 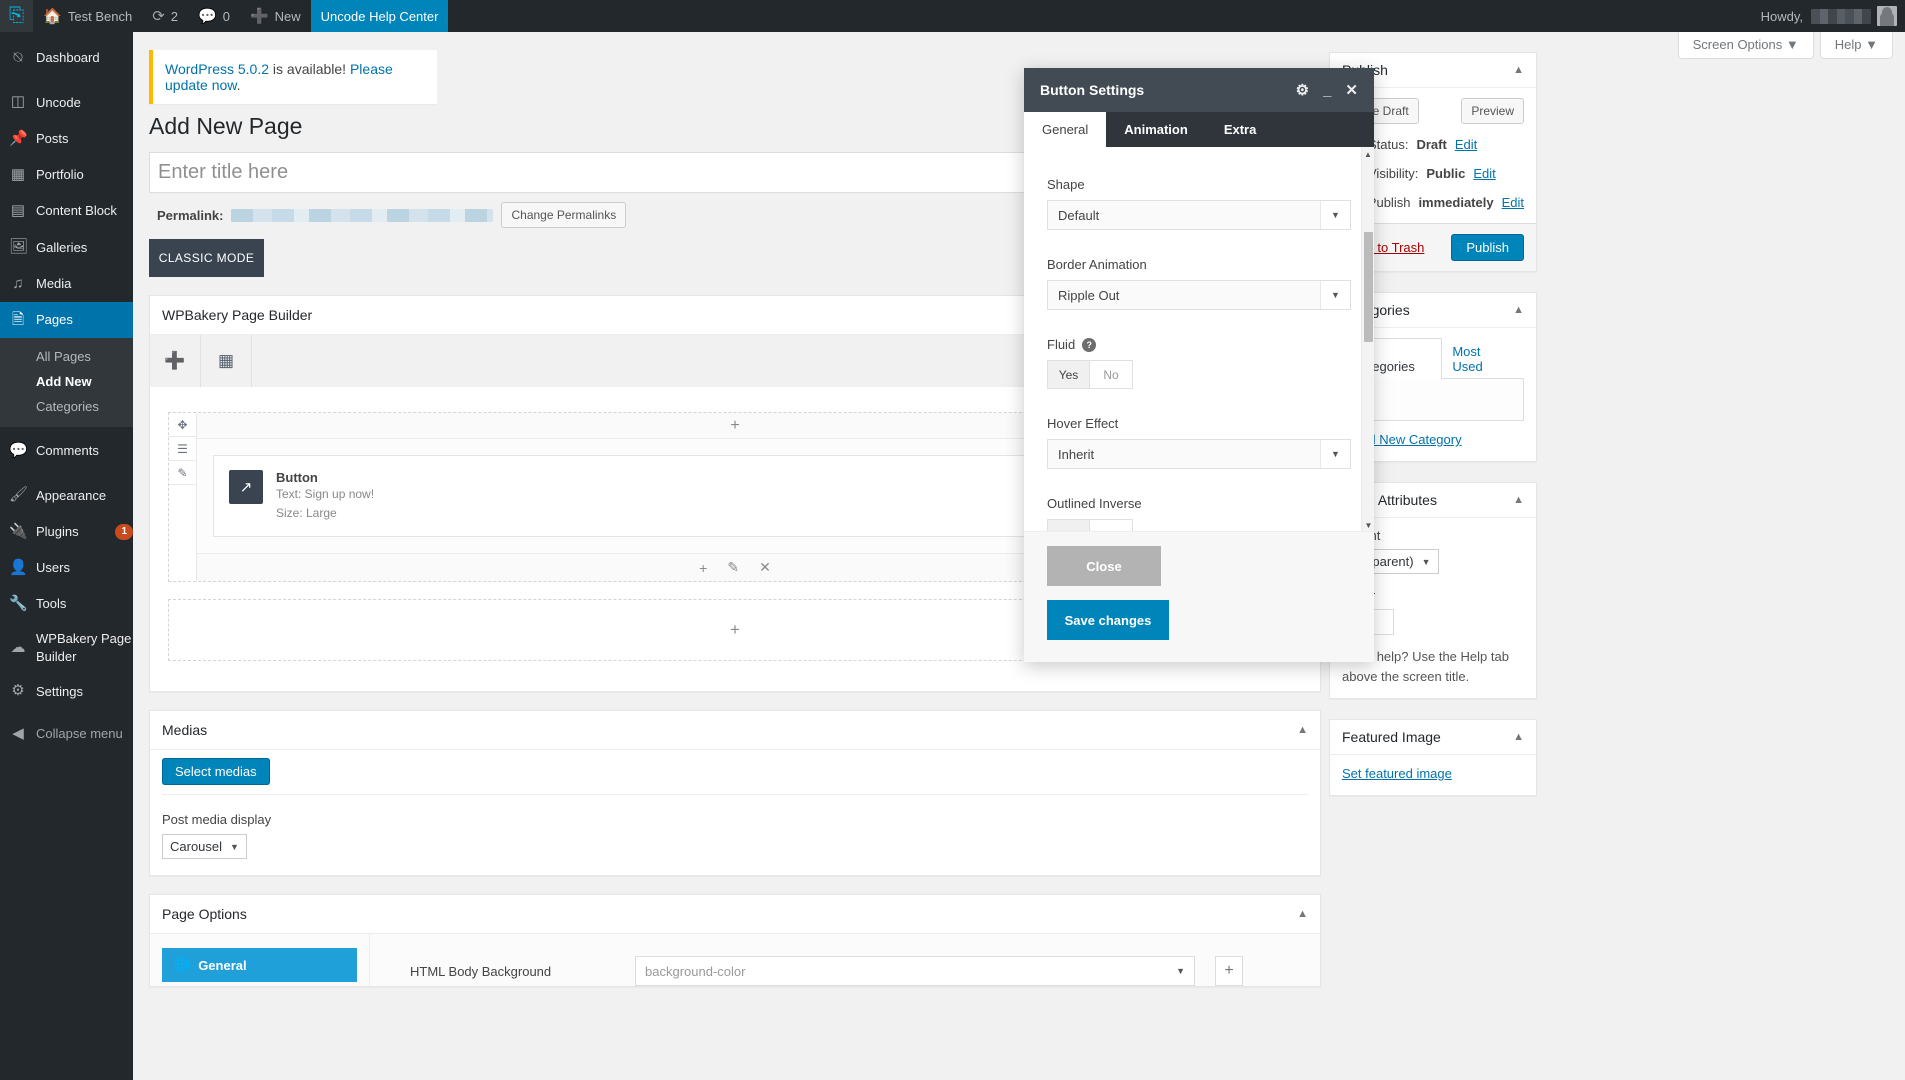 I want to click on hover-effect-select: Inherit ▼, so click(x=1199, y=454).